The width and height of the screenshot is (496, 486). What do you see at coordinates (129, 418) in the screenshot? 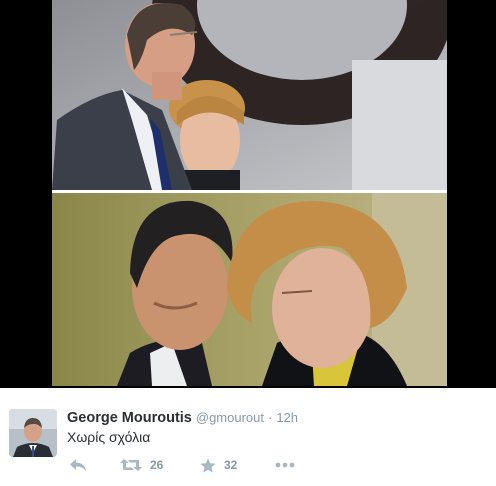
I see `display-name: George Mouroutis` at bounding box center [129, 418].